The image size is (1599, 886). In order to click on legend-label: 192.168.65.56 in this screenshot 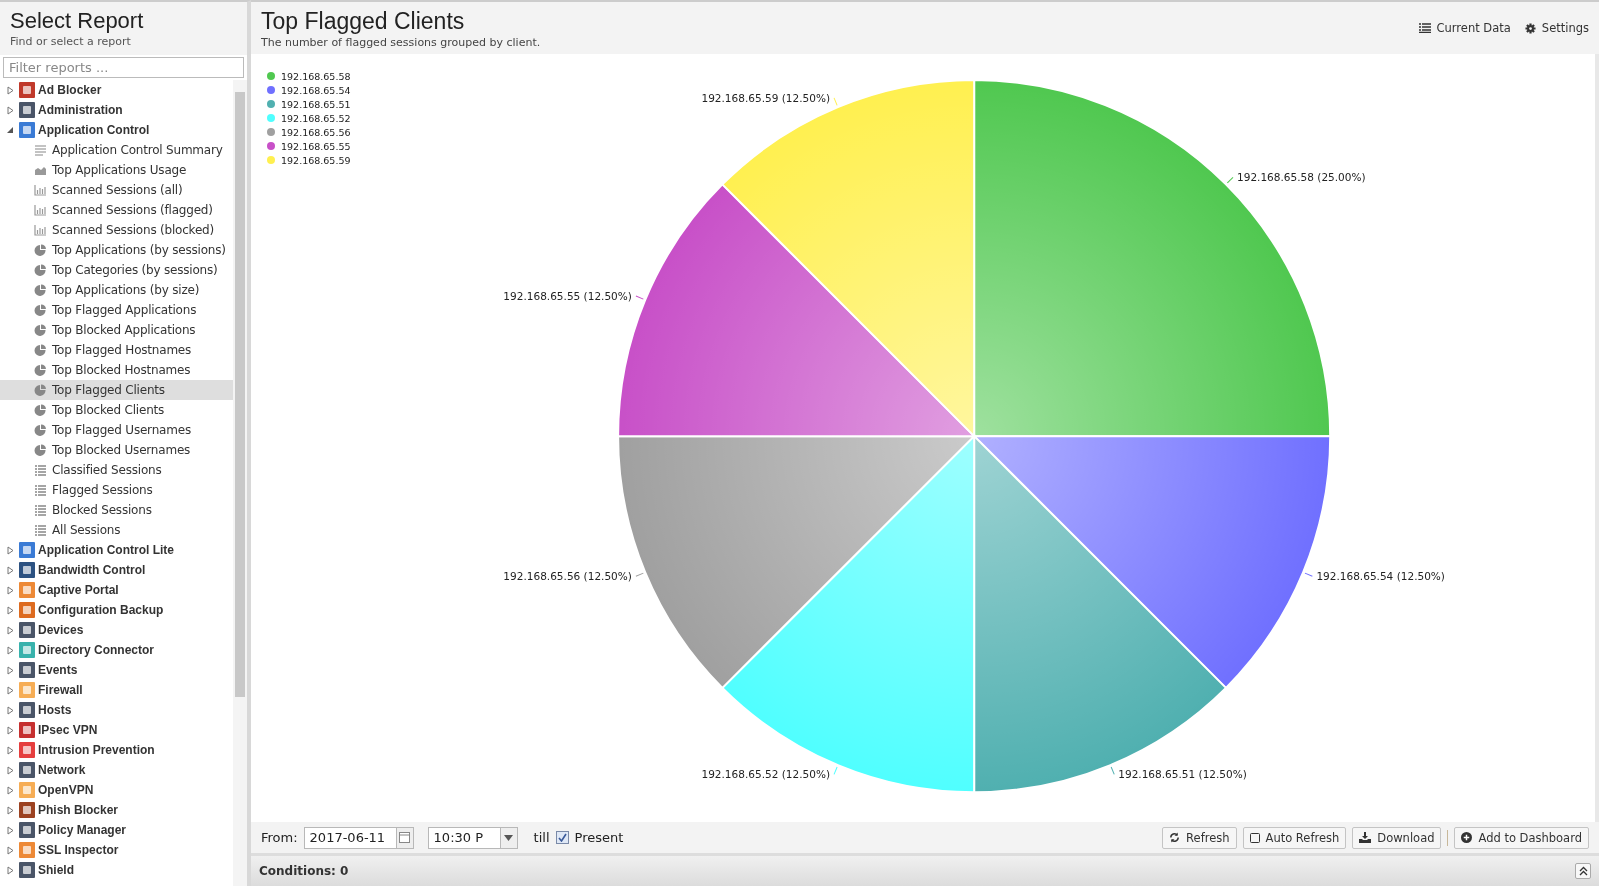, I will do `click(316, 132)`.